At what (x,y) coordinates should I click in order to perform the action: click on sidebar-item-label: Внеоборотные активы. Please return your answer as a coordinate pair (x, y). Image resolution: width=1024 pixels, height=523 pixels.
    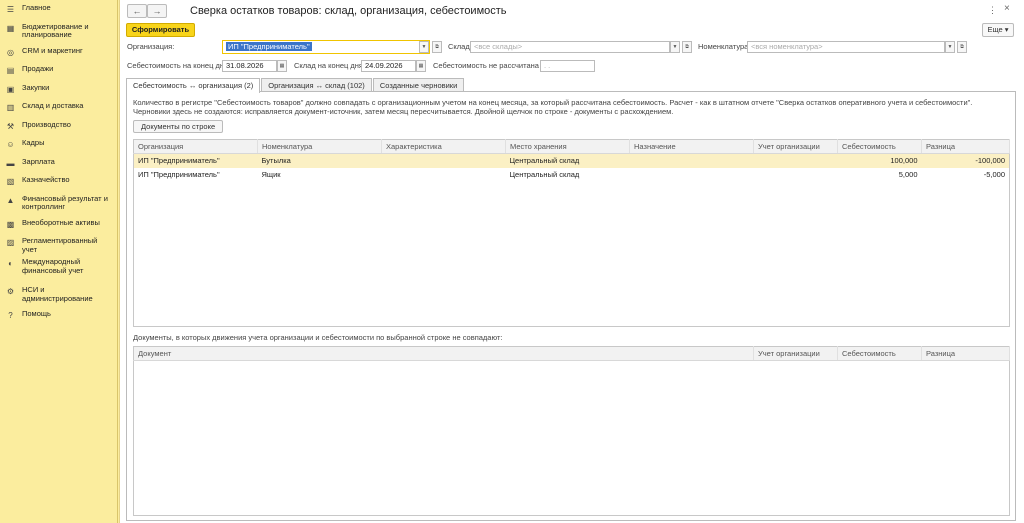
    Looking at the image, I should click on (61, 222).